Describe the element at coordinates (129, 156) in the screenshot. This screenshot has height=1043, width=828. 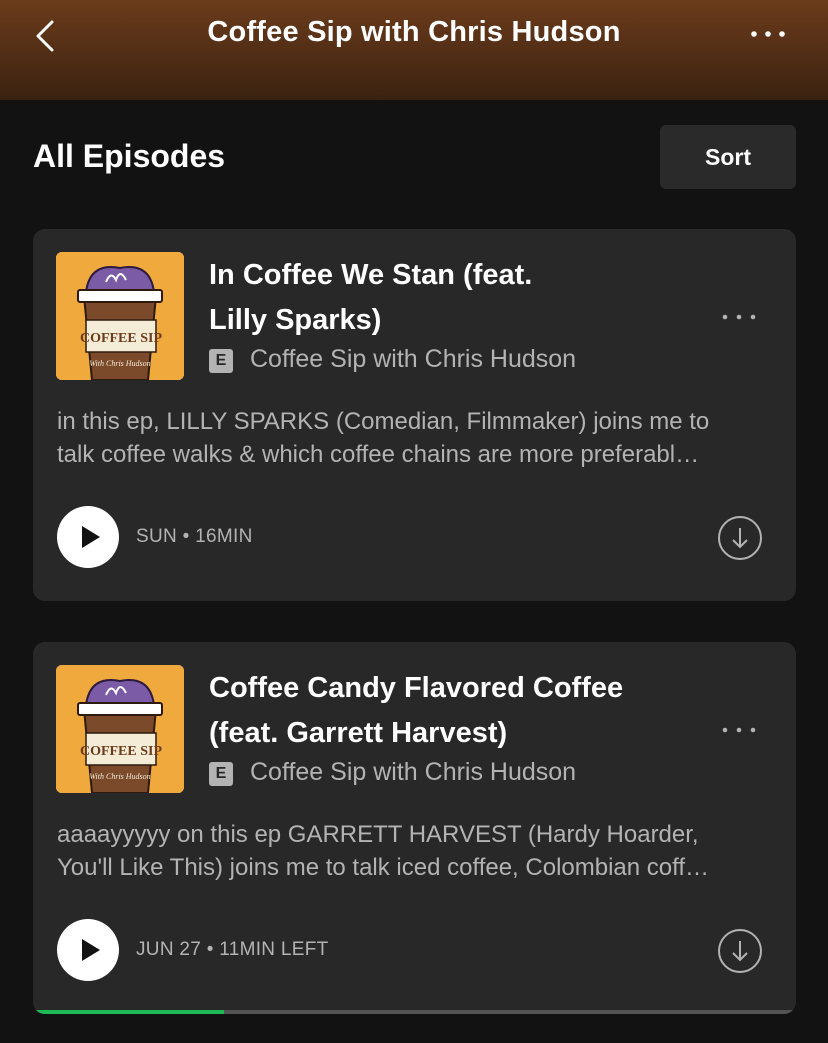
I see `section-title: All Episodes` at that location.